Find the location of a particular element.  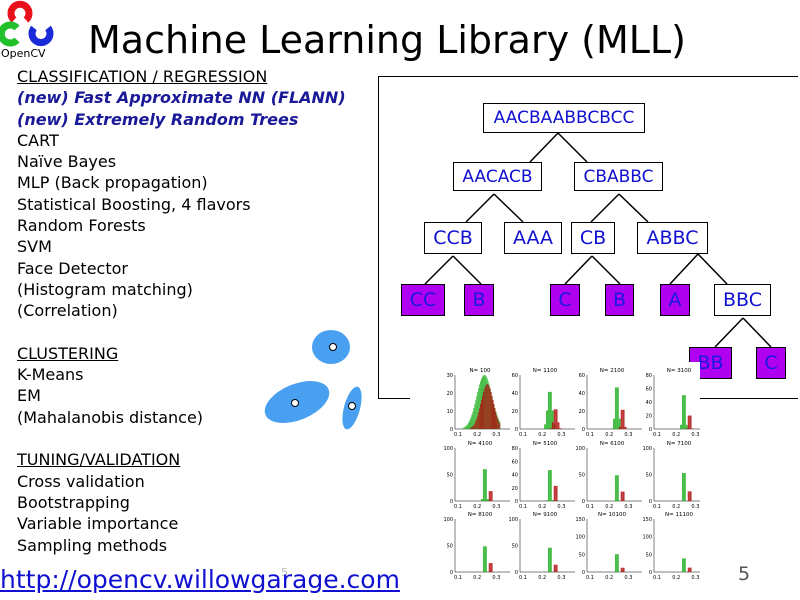

histogram-title: N= 7100 is located at coordinates (679, 444).